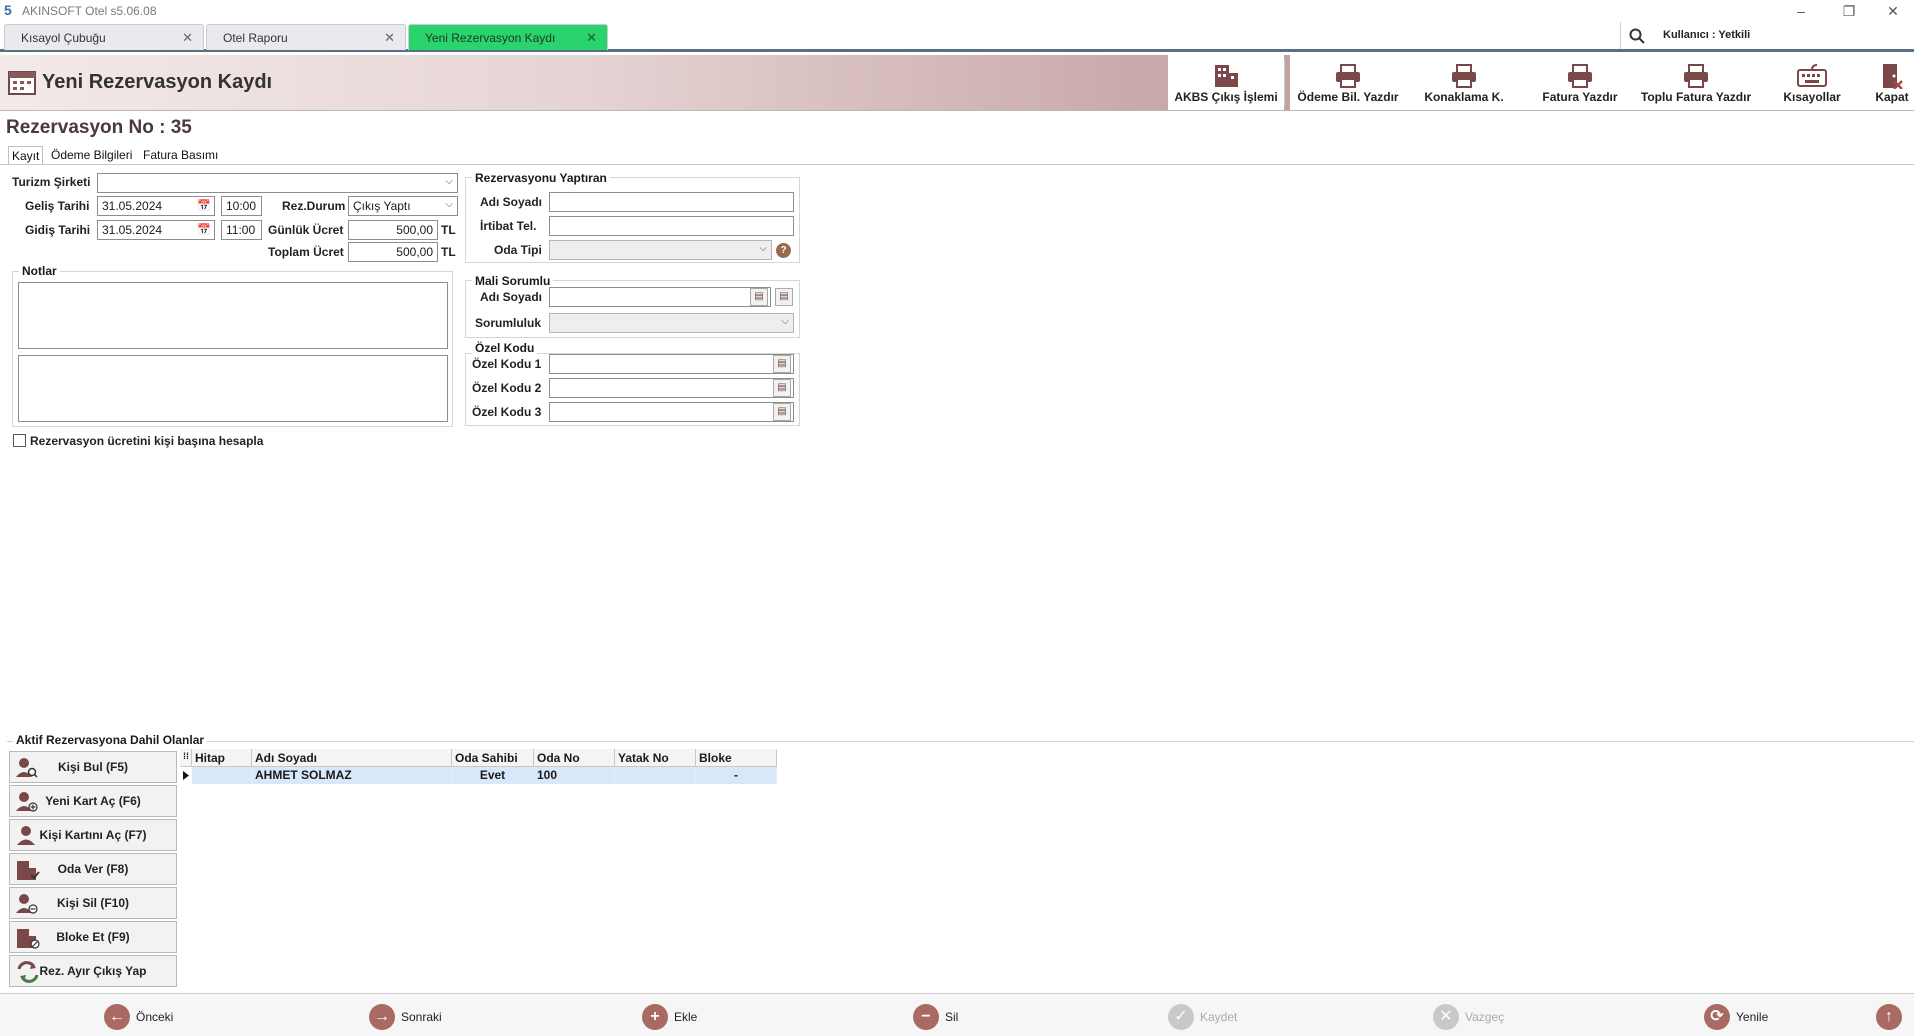 Image resolution: width=1914 pixels, height=1036 pixels. What do you see at coordinates (1181, 1017) in the screenshot?
I see `check-icon: ✓` at bounding box center [1181, 1017].